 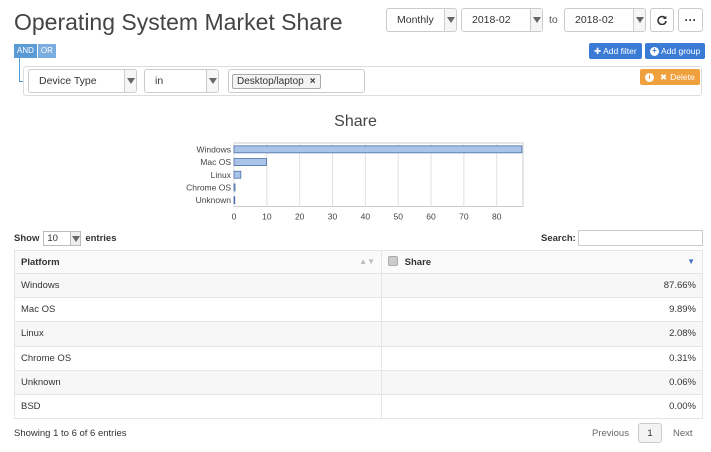 What do you see at coordinates (70, 433) in the screenshot?
I see `table-info: Showing 1 to 6 of 6 entries` at bounding box center [70, 433].